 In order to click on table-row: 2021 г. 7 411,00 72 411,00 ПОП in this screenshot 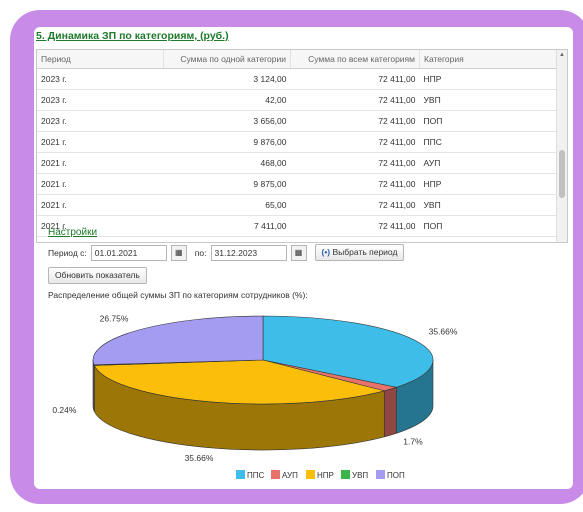, I will do `click(297, 226)`.